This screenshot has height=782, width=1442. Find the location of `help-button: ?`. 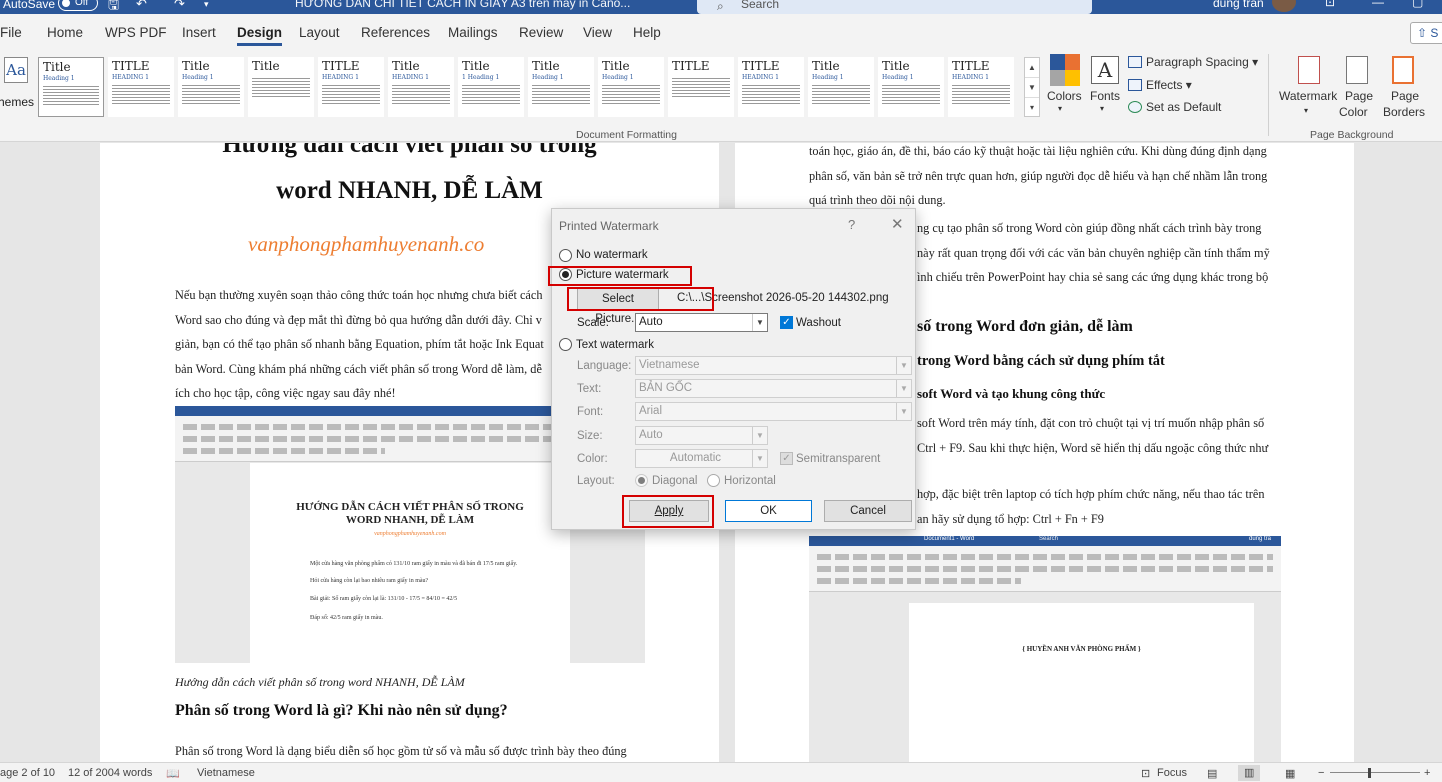

help-button: ? is located at coordinates (851, 224).